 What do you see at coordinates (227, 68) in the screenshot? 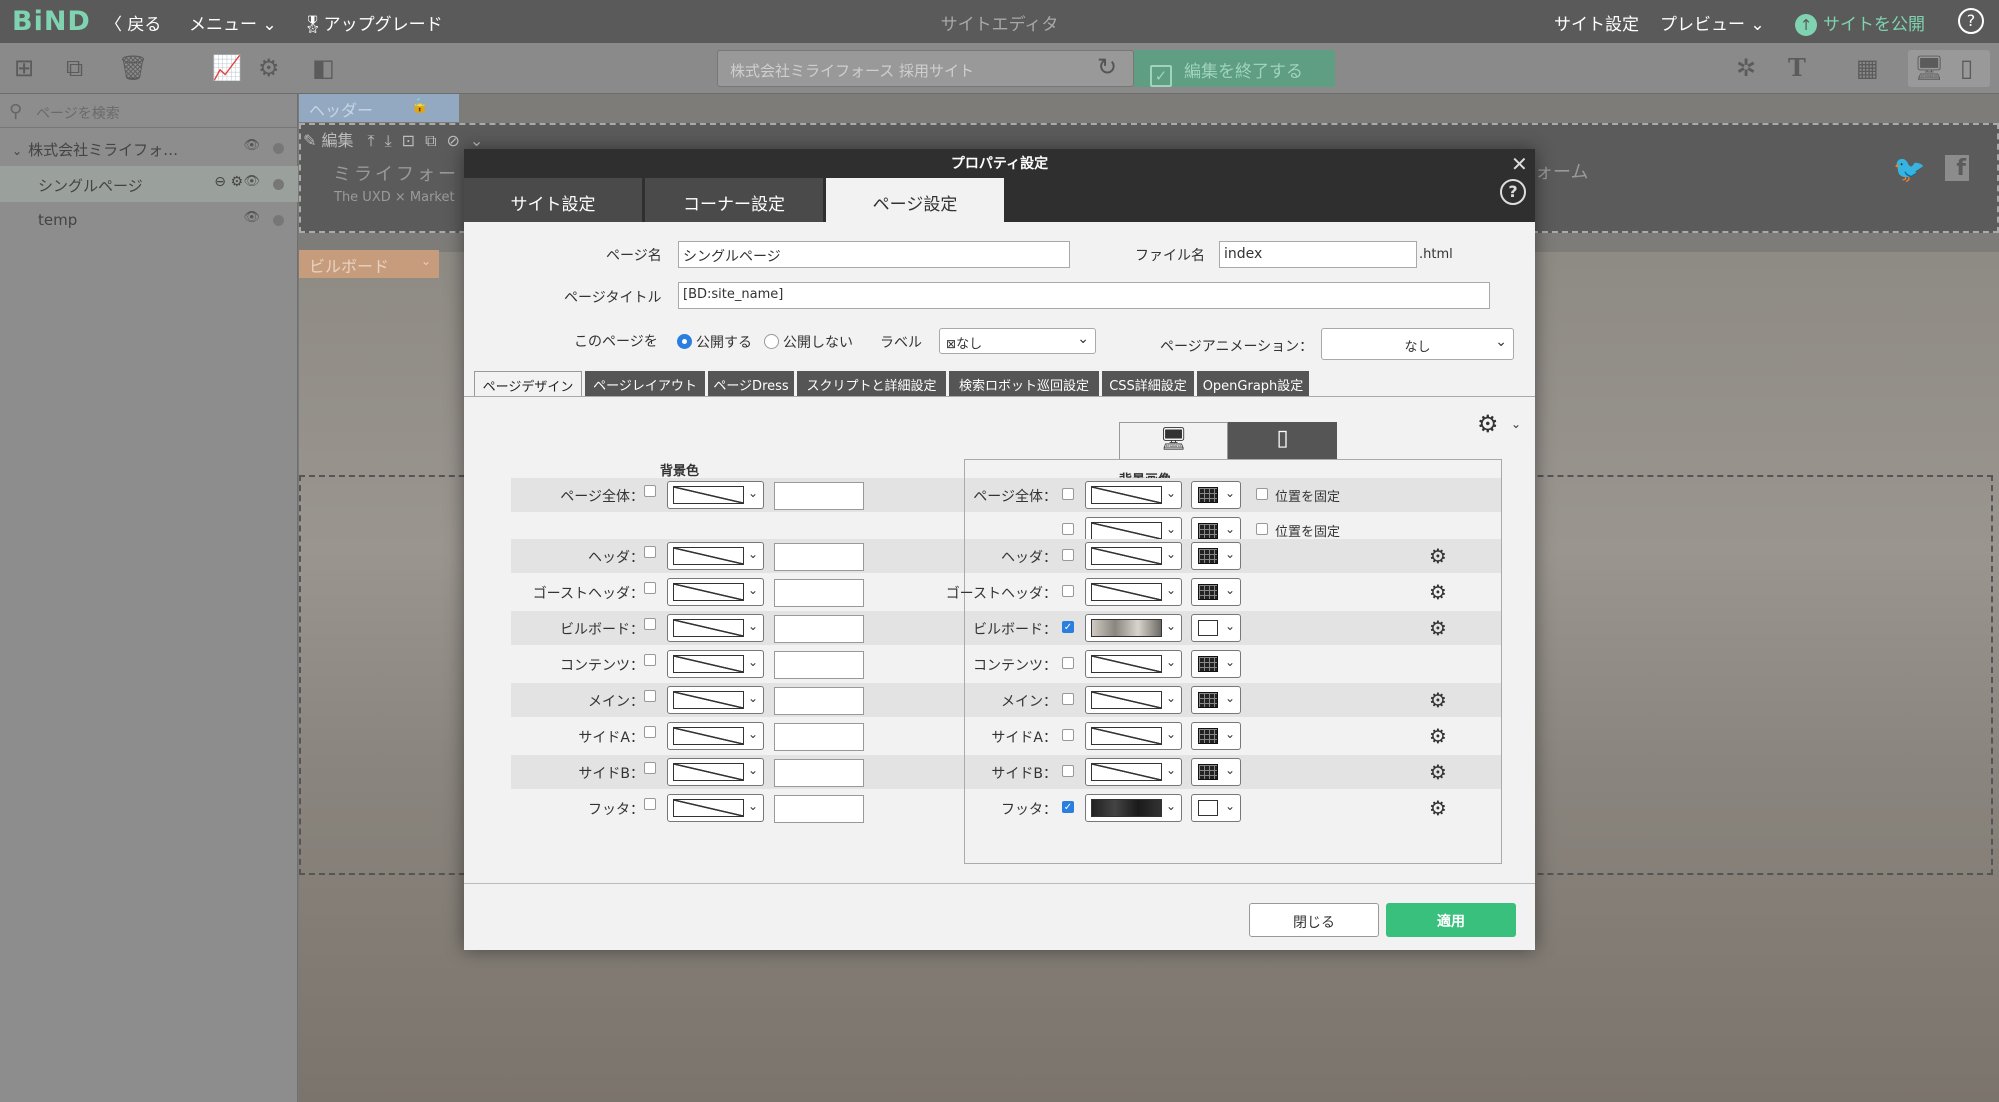
I see `analytics-icon: 📈` at bounding box center [227, 68].